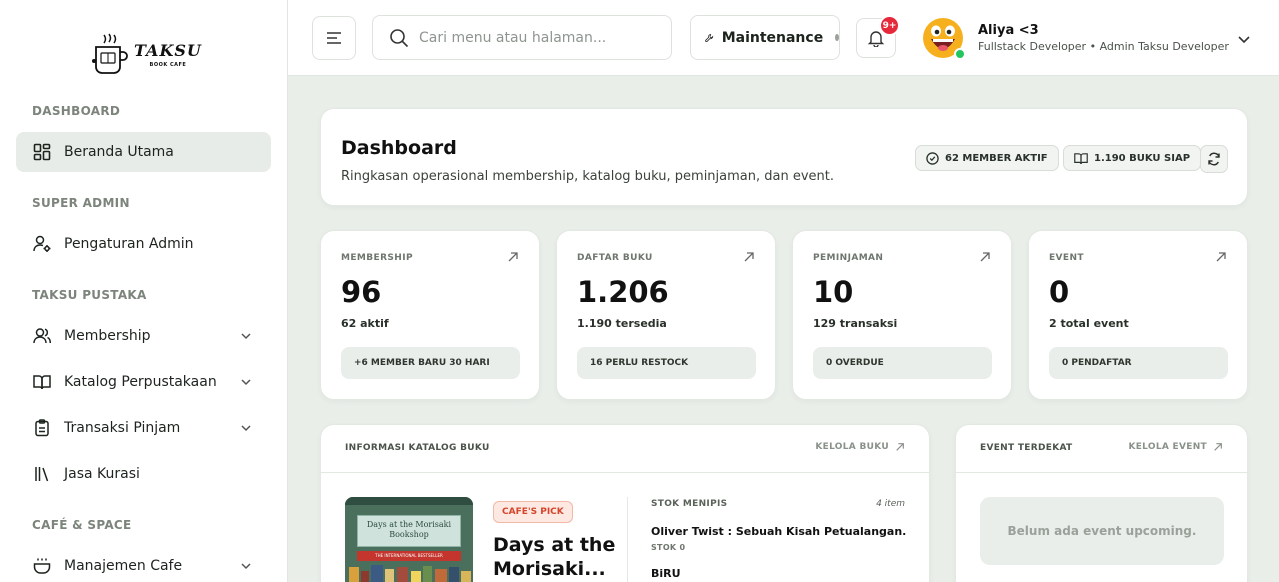  I want to click on maintenance-label: Maintenance, so click(772, 37).